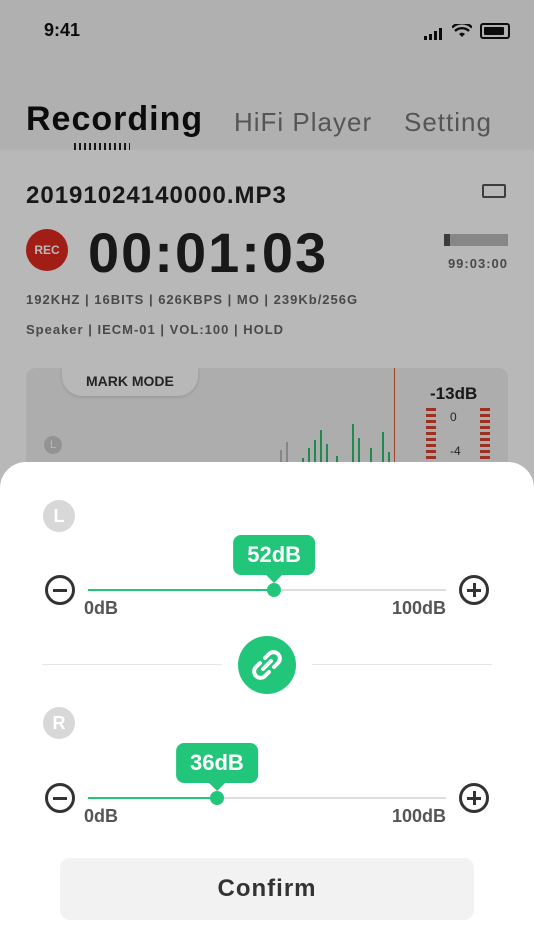 The width and height of the screenshot is (534, 950). Describe the element at coordinates (402, 664) in the screenshot. I see `divider-right` at that location.